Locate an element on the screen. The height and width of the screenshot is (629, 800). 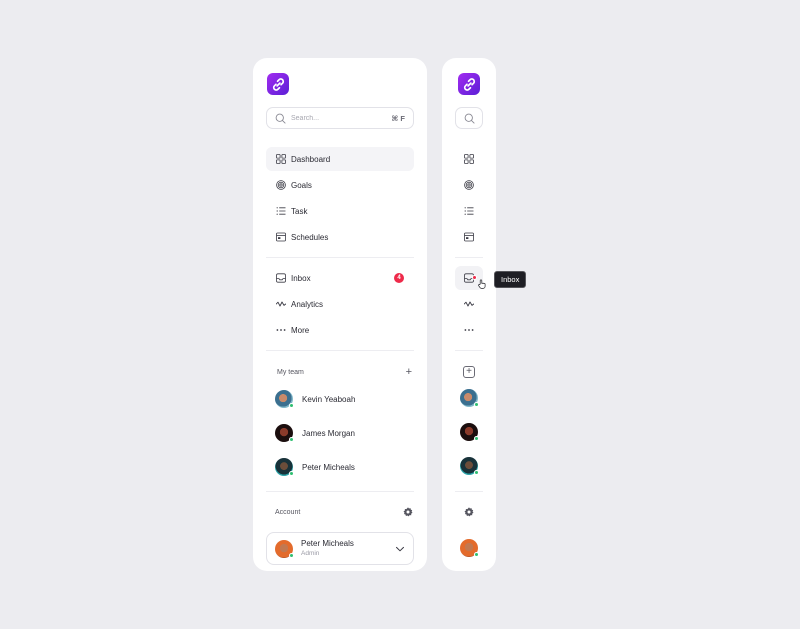
search-button is located at coordinates (469, 118).